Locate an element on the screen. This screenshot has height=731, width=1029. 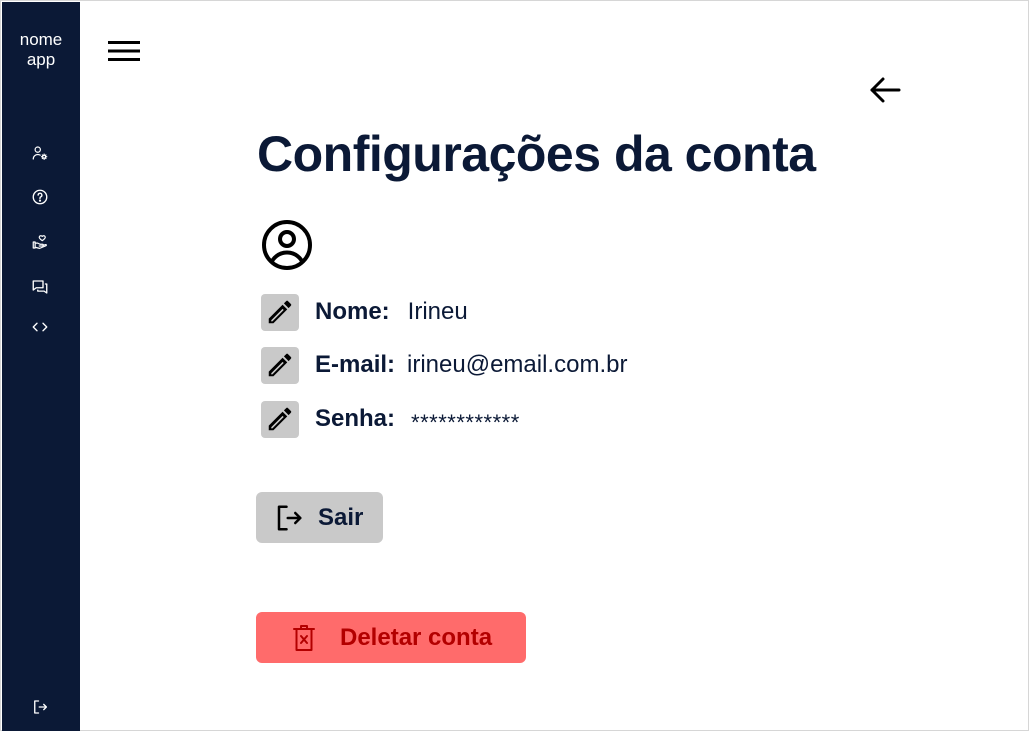
password-row: Senha: ************ is located at coordinates (390, 419).